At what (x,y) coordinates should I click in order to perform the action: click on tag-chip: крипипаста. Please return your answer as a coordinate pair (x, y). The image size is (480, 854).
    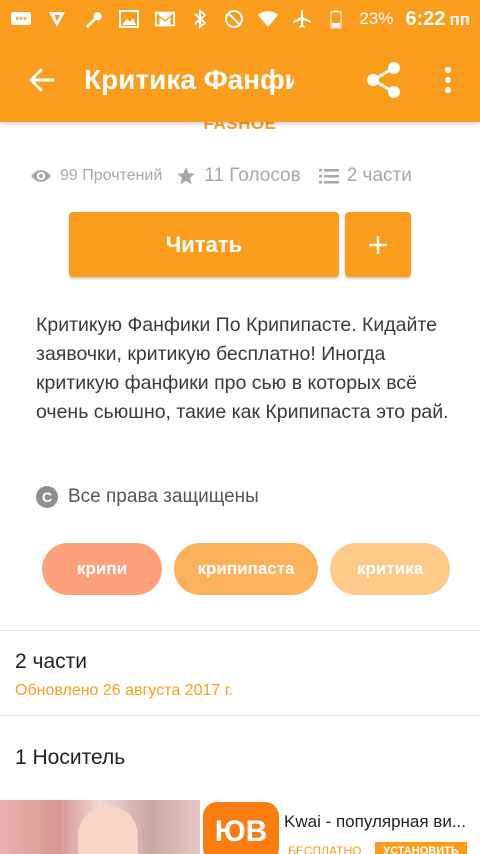
    Looking at the image, I should click on (246, 569).